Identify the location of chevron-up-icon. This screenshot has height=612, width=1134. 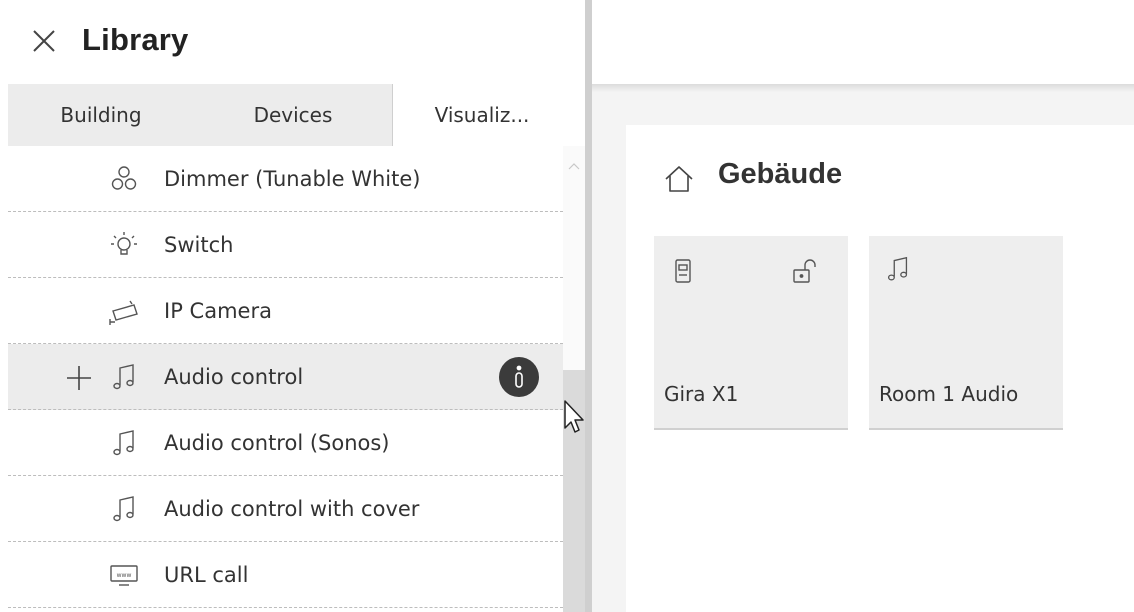
(574, 163).